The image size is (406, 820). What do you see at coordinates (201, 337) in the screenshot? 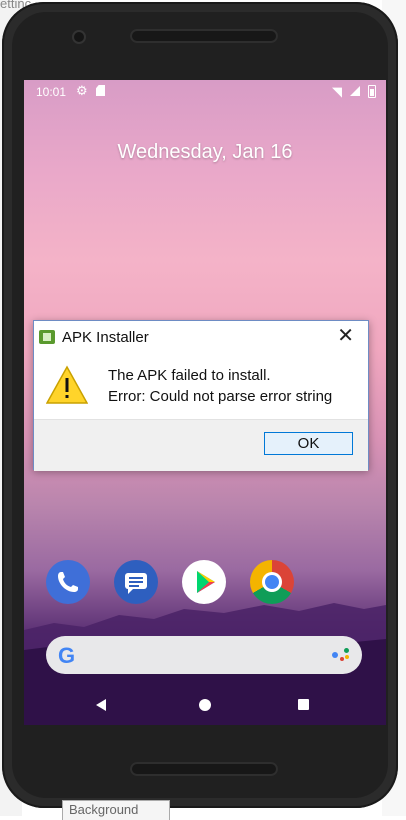
I see `dialog-titlebar: APK Installer ✕` at bounding box center [201, 337].